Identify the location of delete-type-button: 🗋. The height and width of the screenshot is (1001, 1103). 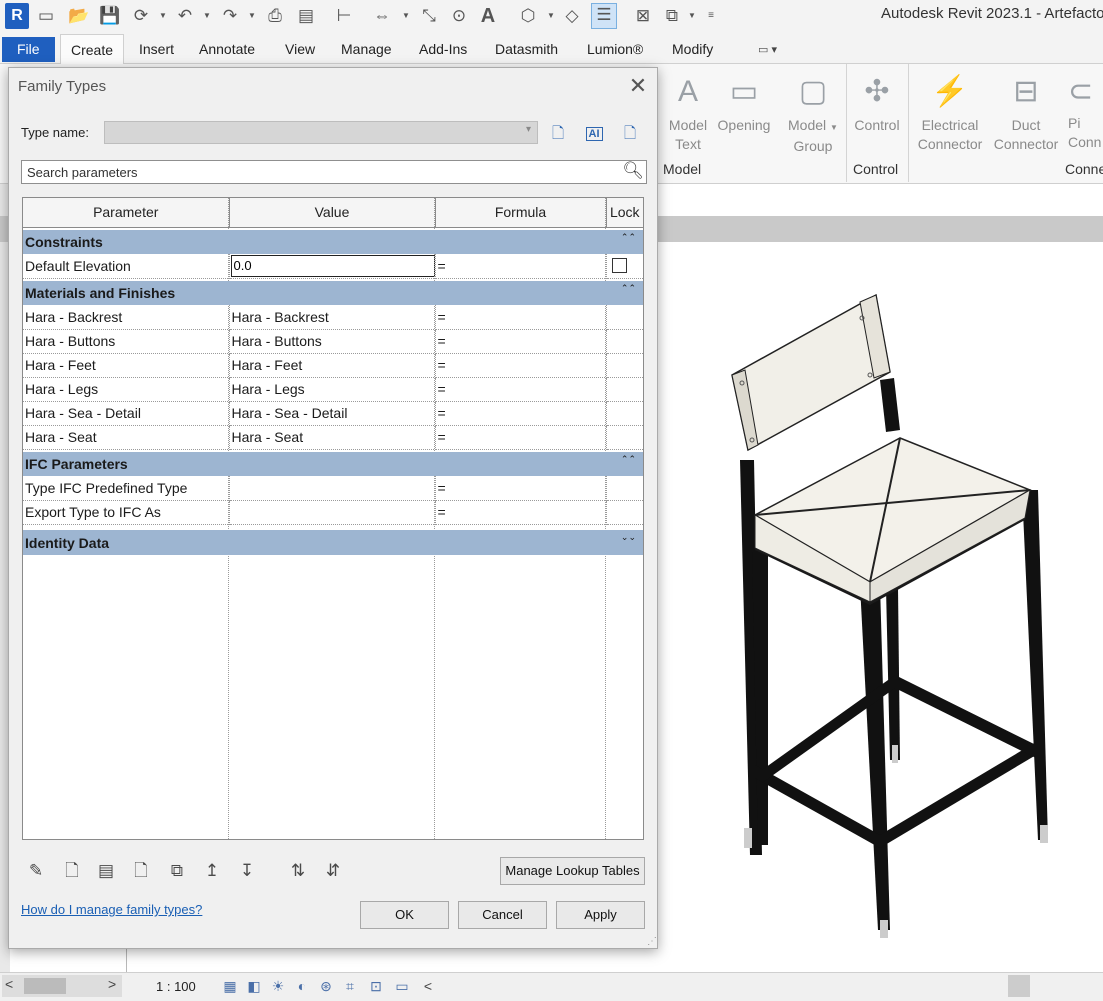
(630, 134).